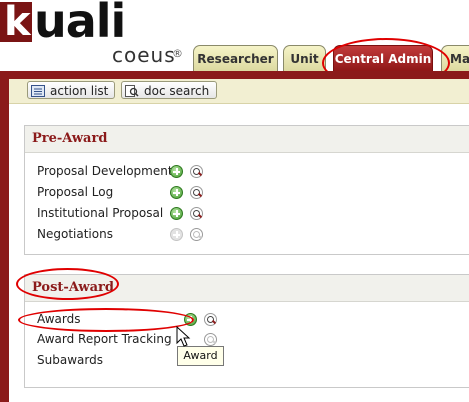 The image size is (469, 402). Describe the element at coordinates (196, 192) in the screenshot. I see `search-proposal-log-icon` at that location.